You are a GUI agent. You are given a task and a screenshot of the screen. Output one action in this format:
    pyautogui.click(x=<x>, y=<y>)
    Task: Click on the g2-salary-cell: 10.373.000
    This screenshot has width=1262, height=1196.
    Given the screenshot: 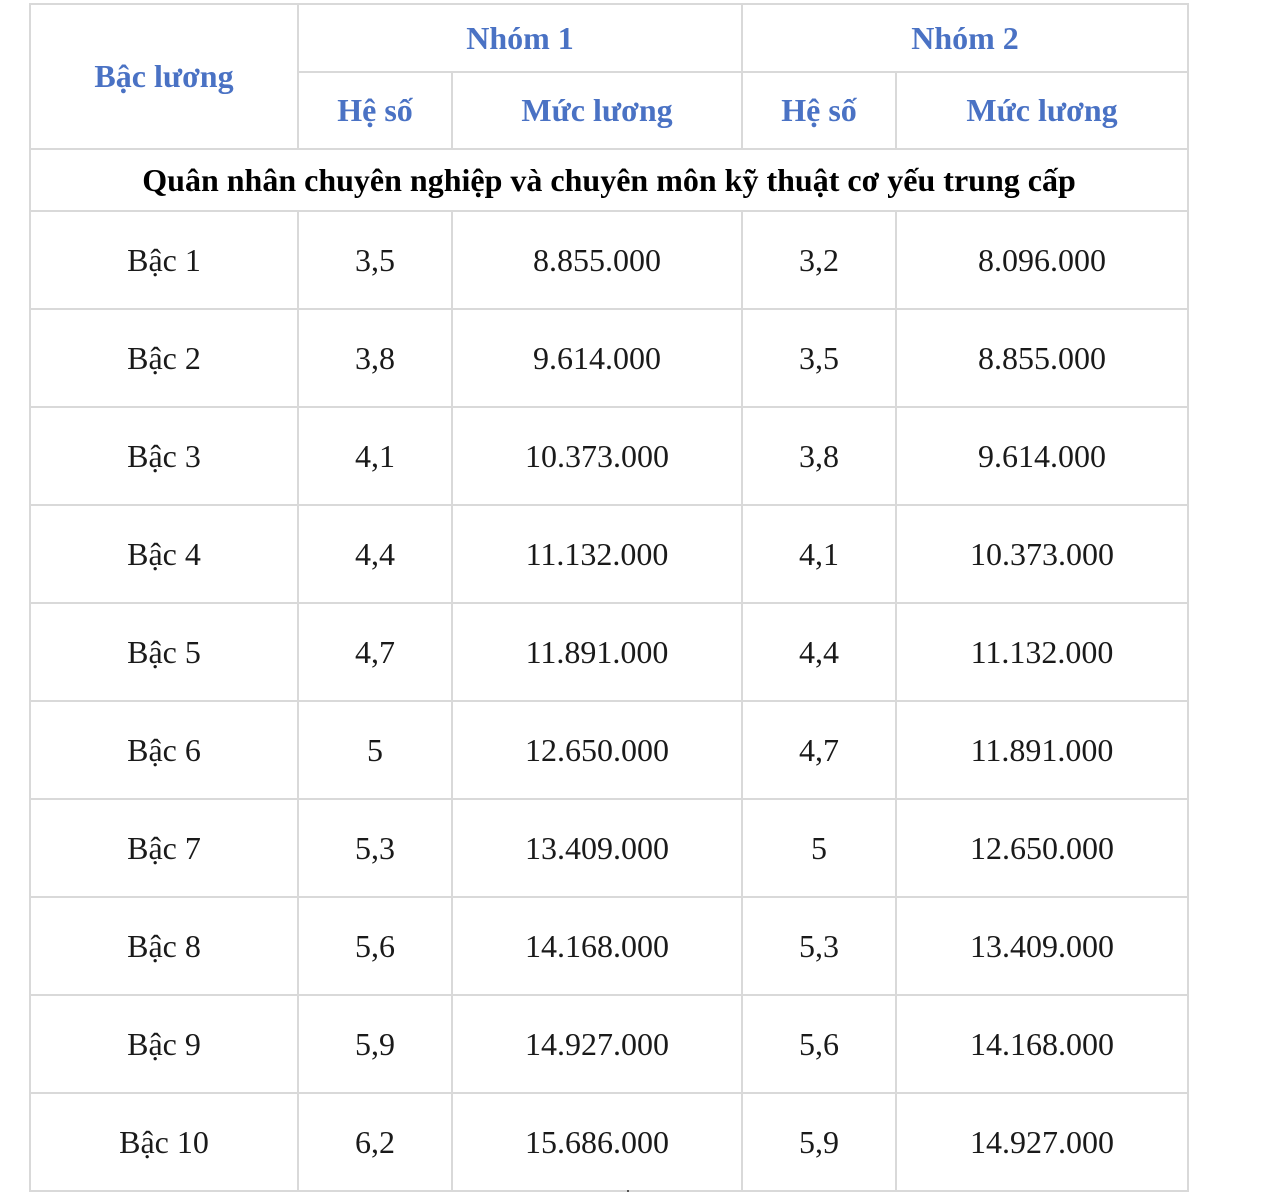 What is the action you would take?
    pyautogui.click(x=1042, y=554)
    